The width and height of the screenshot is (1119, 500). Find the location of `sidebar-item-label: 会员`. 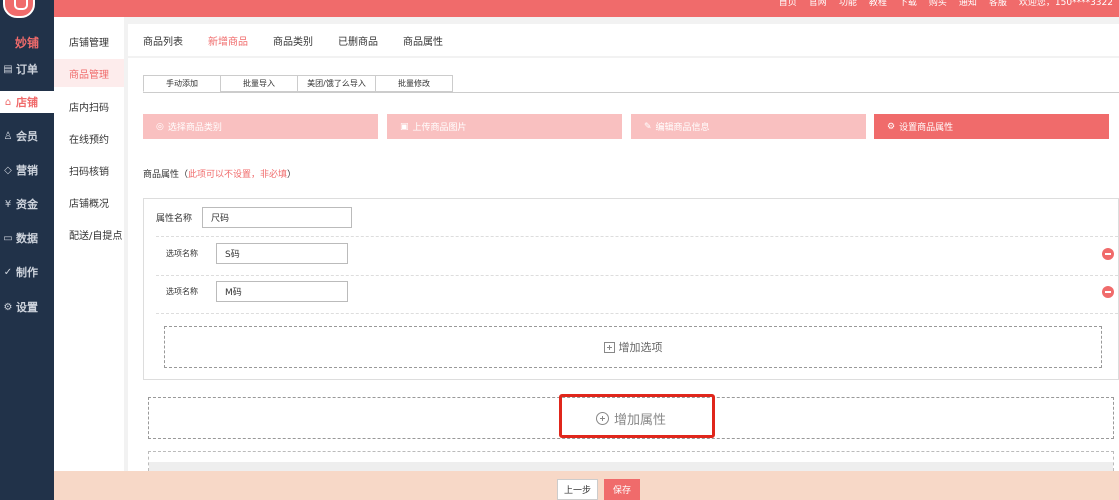

sidebar-item-label: 会员 is located at coordinates (27, 136).